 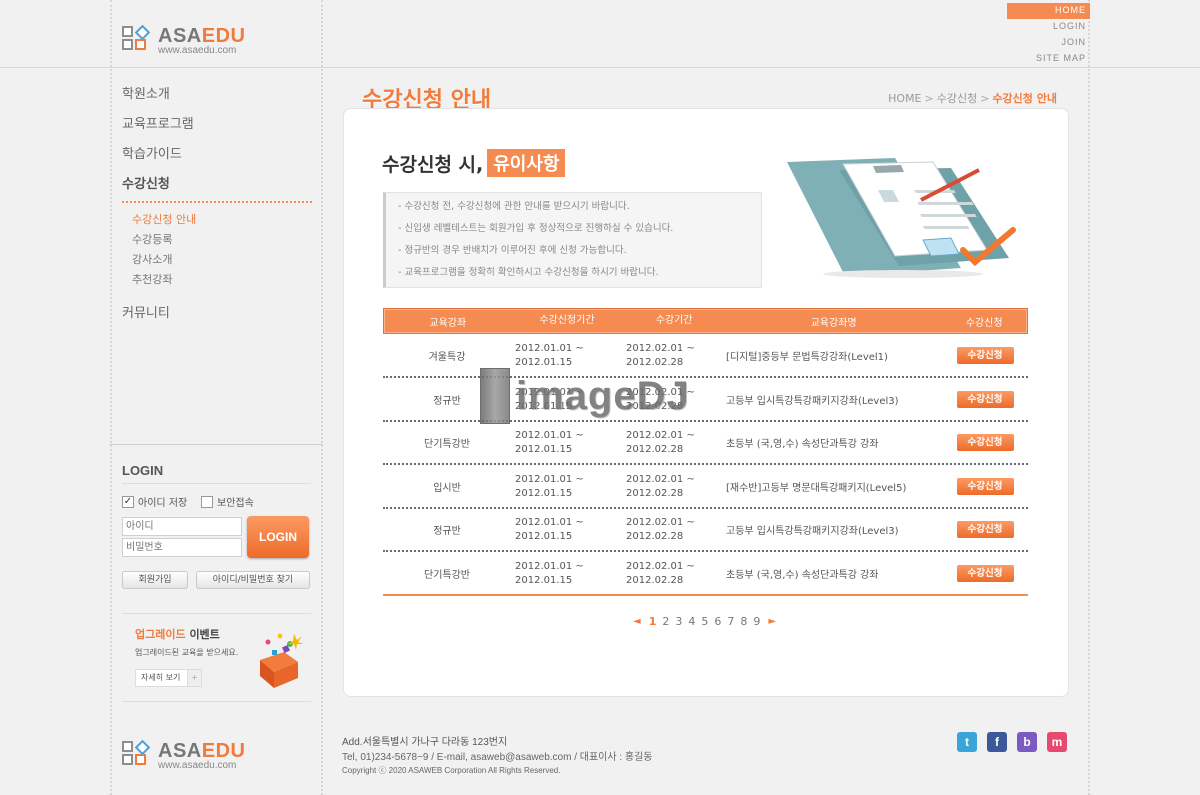 I want to click on notice-item: - 정규반의 경우 반배치가 이루어진 후에 신청 가능합니다., so click(x=512, y=250).